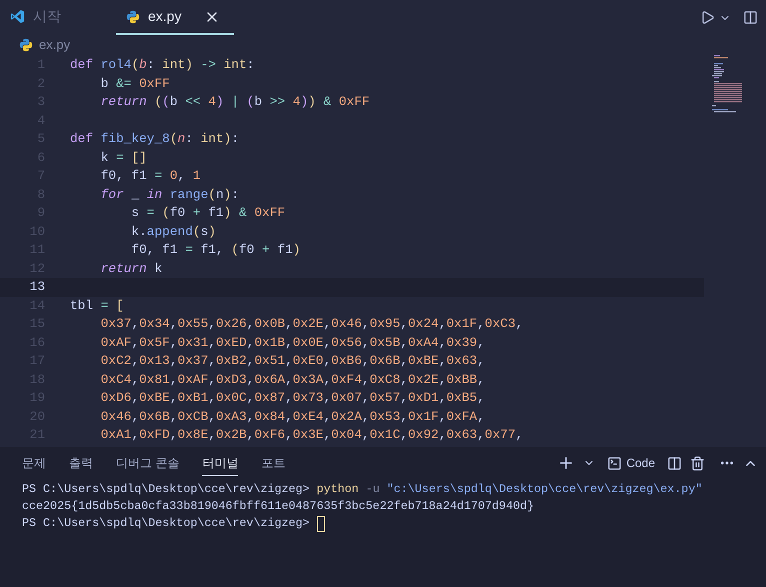 This screenshot has height=587, width=766. Describe the element at coordinates (278, 506) in the screenshot. I see `terminal-line: cce2025{1d5db5cba0cfa33b819046fbff611e0487635f3bc5e22feb718a24d1707d940d}` at that location.